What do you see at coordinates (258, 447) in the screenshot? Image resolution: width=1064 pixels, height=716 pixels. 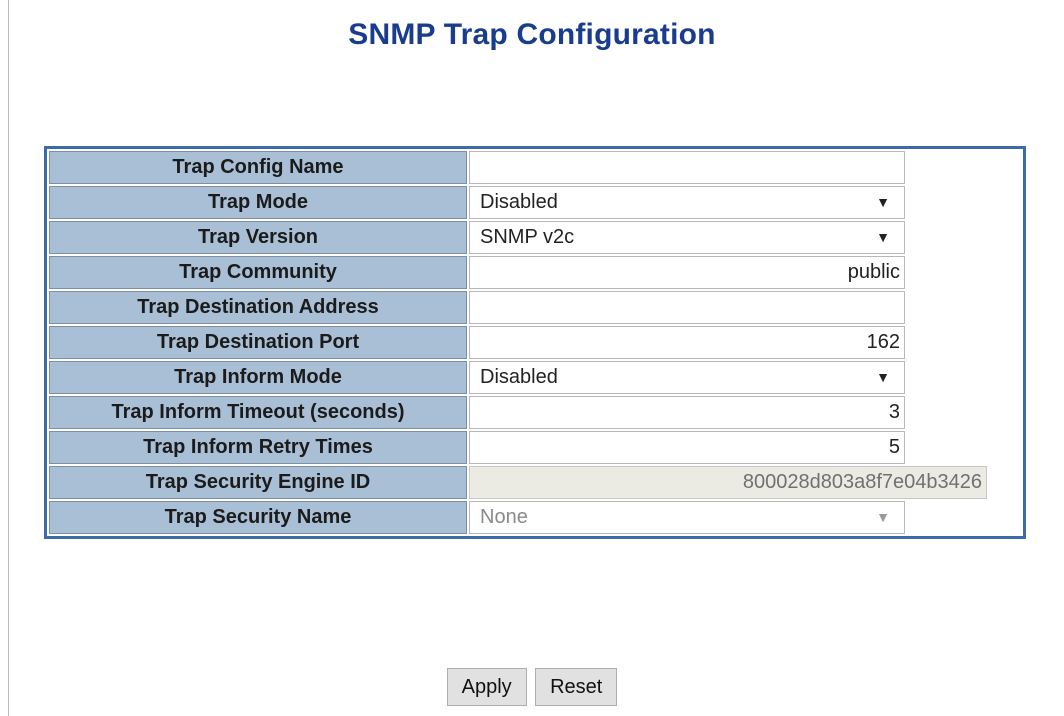 I see `inform-retry-label: Trap Inform Retry Times` at bounding box center [258, 447].